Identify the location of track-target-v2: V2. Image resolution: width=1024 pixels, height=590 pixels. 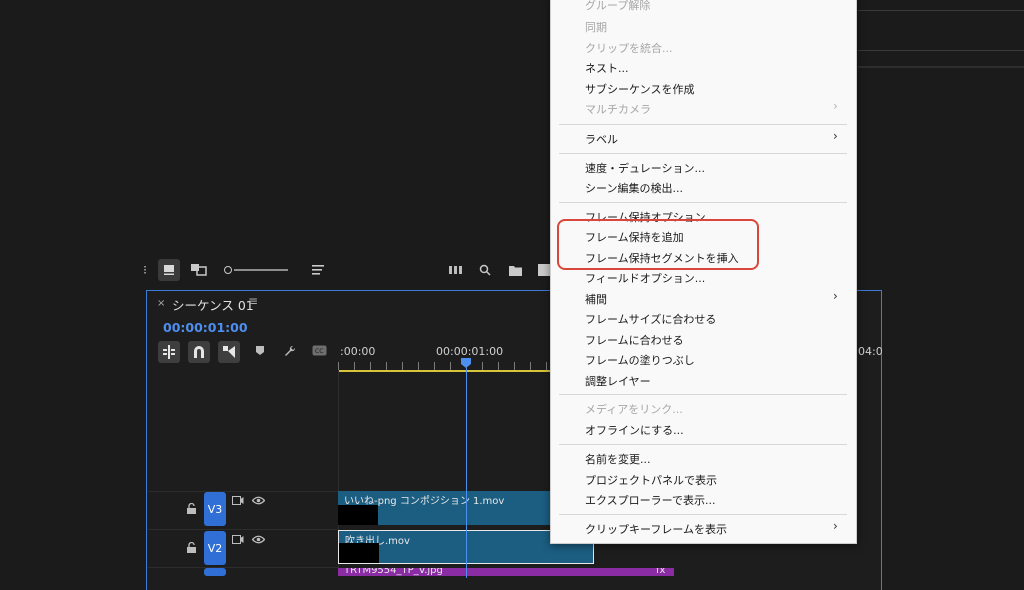
(215, 548).